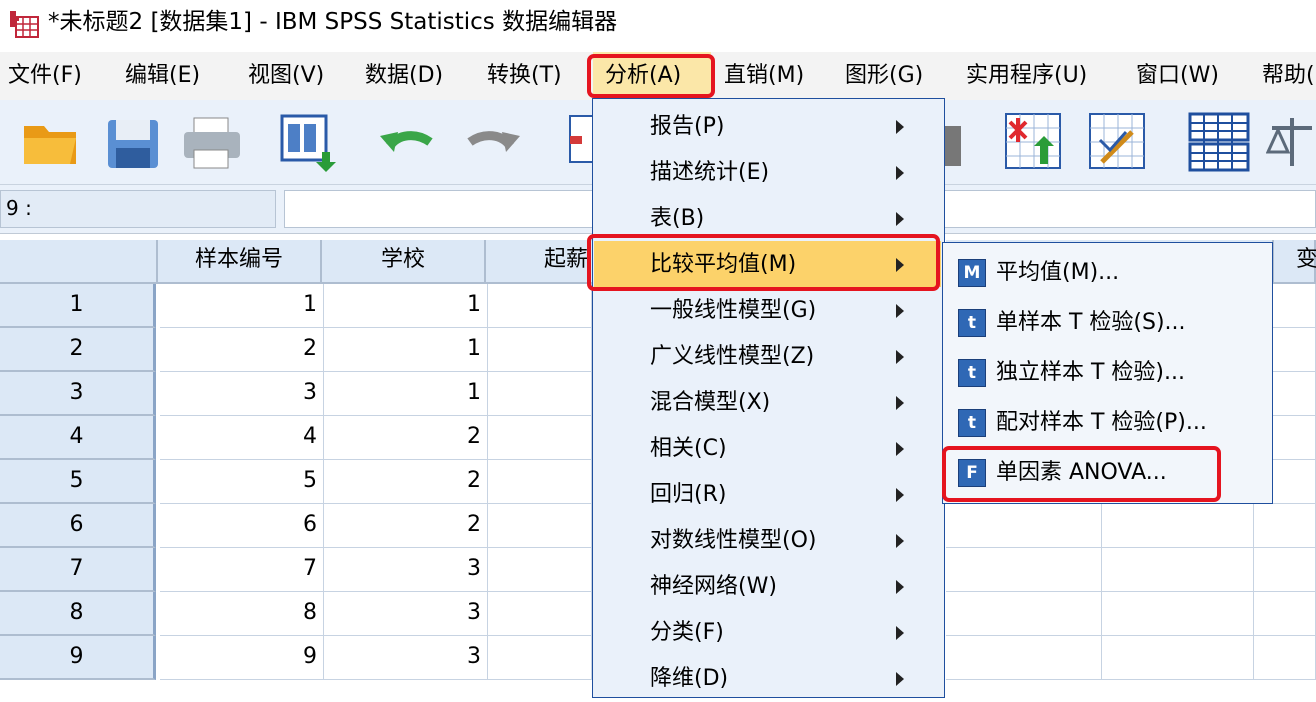 This screenshot has width=1316, height=702. Describe the element at coordinates (78, 570) in the screenshot. I see `row-header: 7` at that location.